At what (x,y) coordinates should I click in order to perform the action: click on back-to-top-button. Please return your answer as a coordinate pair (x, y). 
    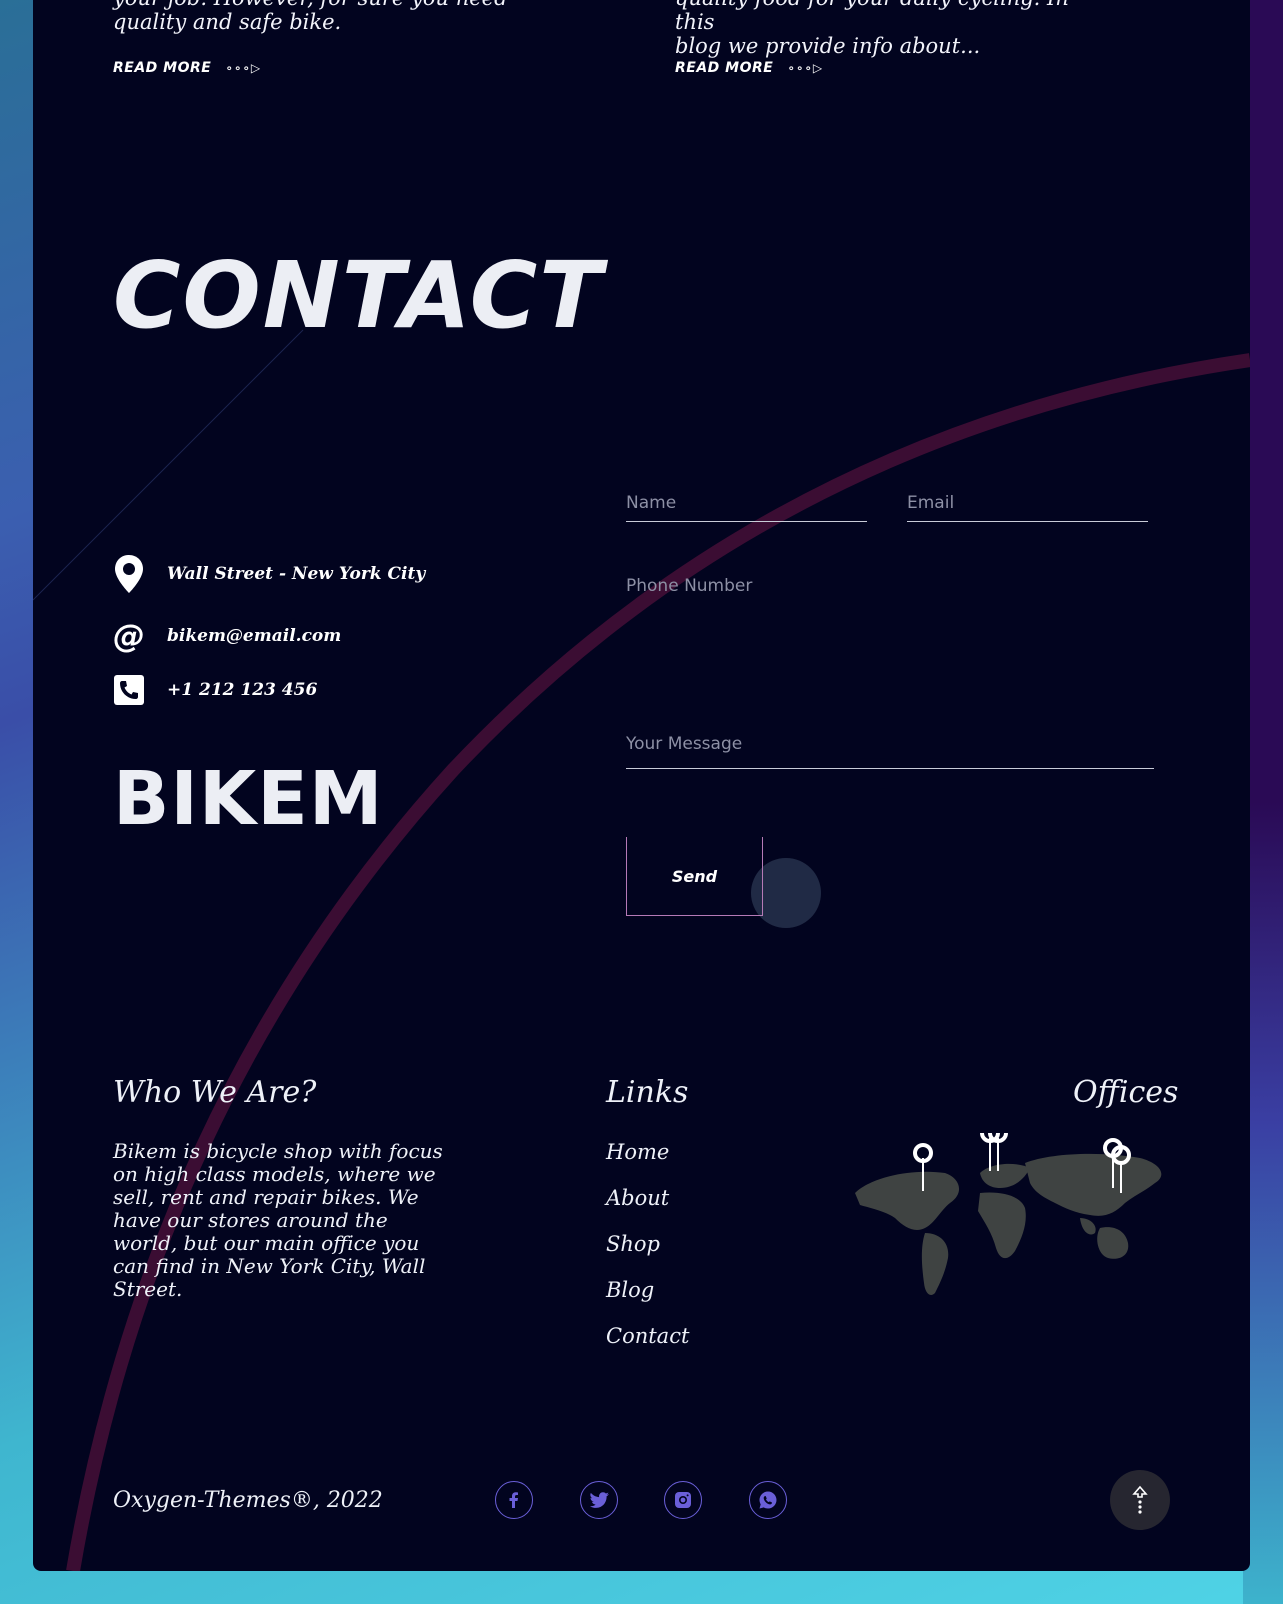
    Looking at the image, I should click on (1140, 1500).